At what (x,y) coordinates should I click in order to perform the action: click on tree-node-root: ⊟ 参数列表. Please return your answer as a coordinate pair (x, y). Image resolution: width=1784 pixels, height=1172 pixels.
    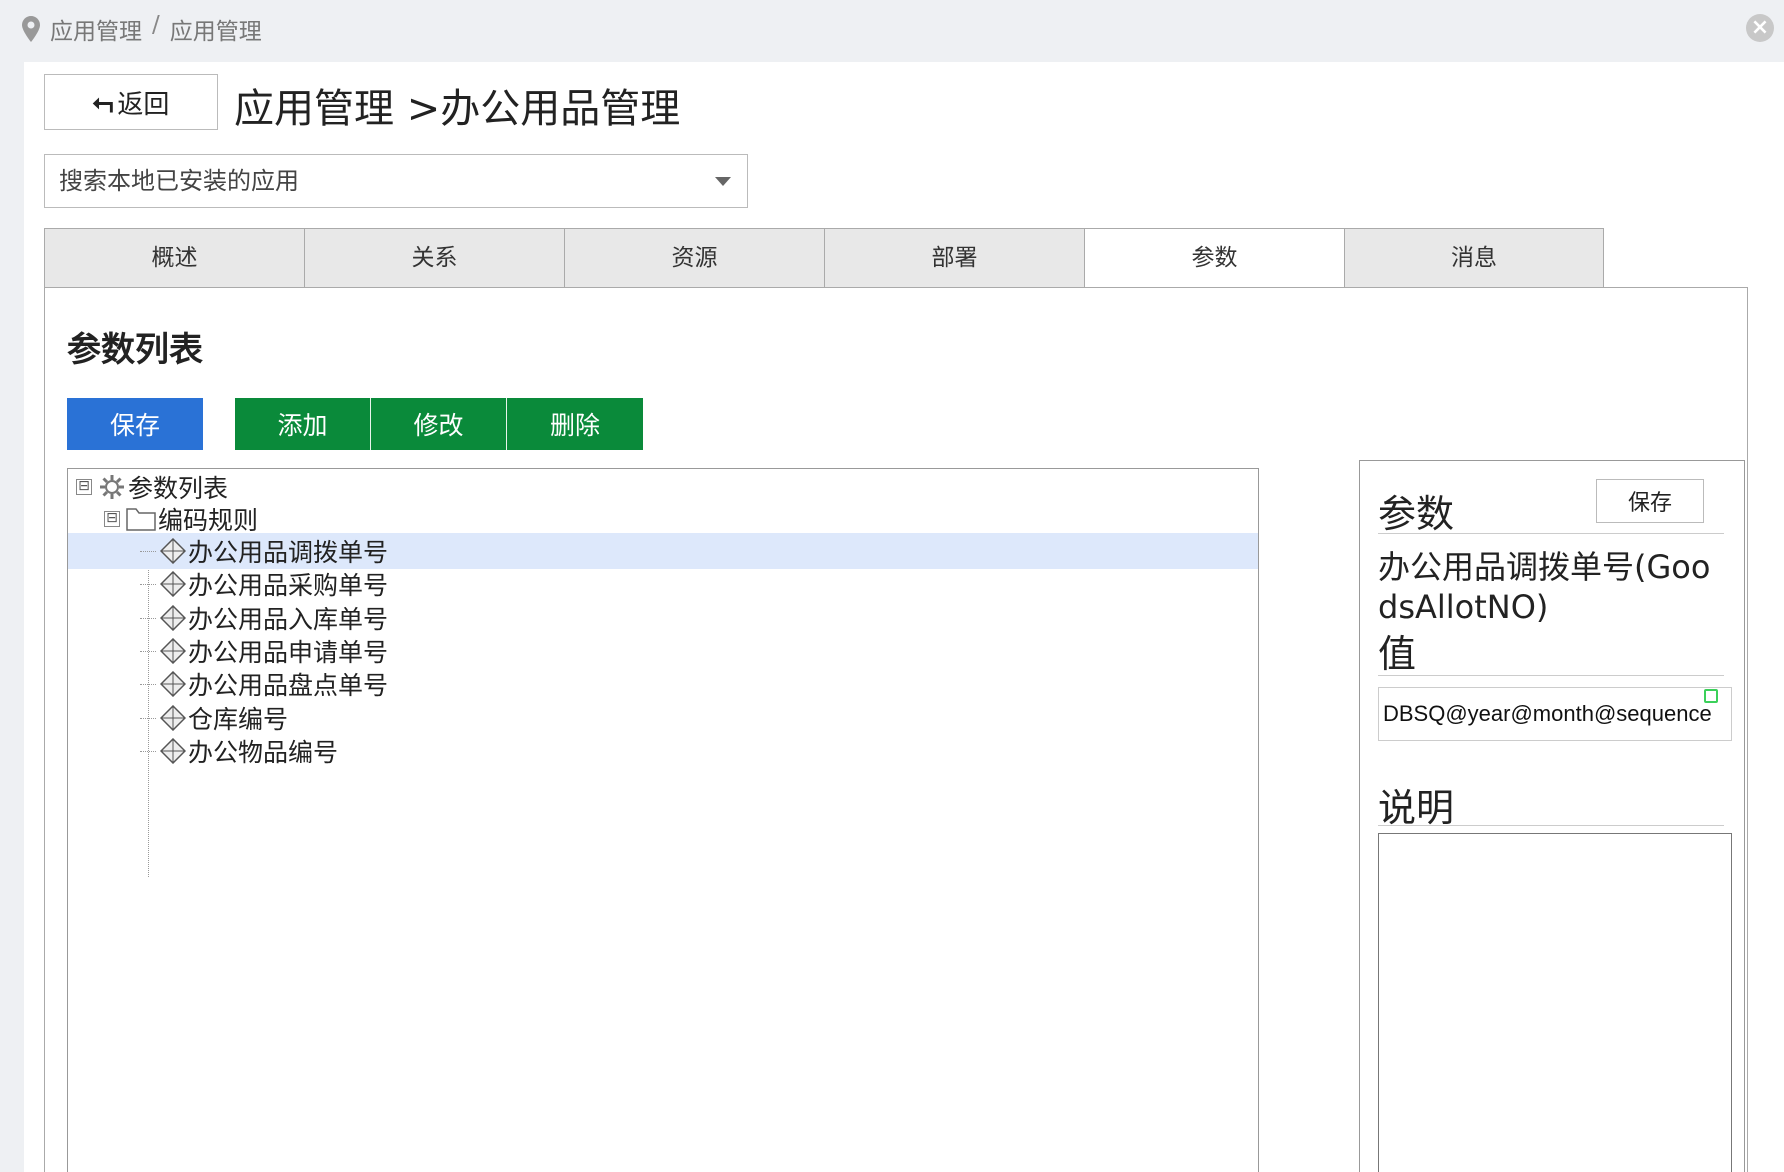
    Looking at the image, I should click on (152, 487).